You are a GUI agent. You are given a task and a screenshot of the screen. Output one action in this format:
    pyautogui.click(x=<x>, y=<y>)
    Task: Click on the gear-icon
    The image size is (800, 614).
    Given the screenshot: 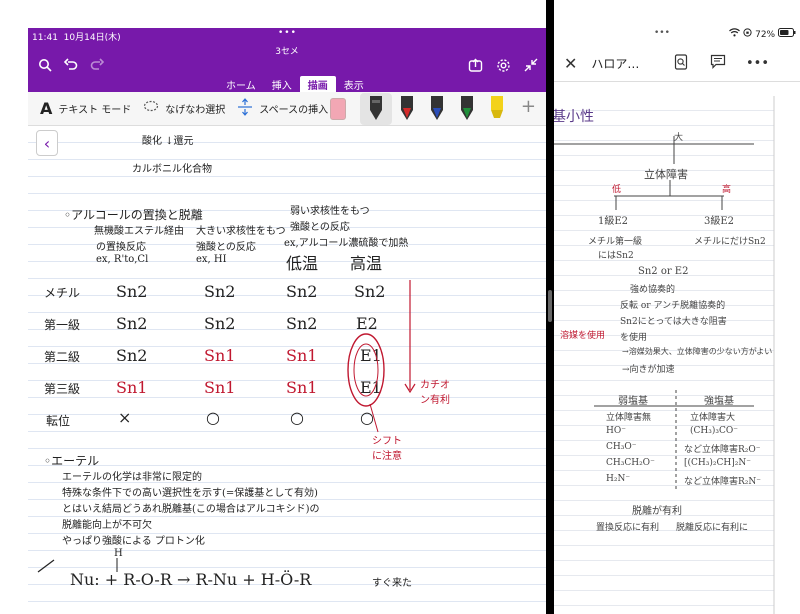 What is the action you would take?
    pyautogui.click(x=503, y=65)
    